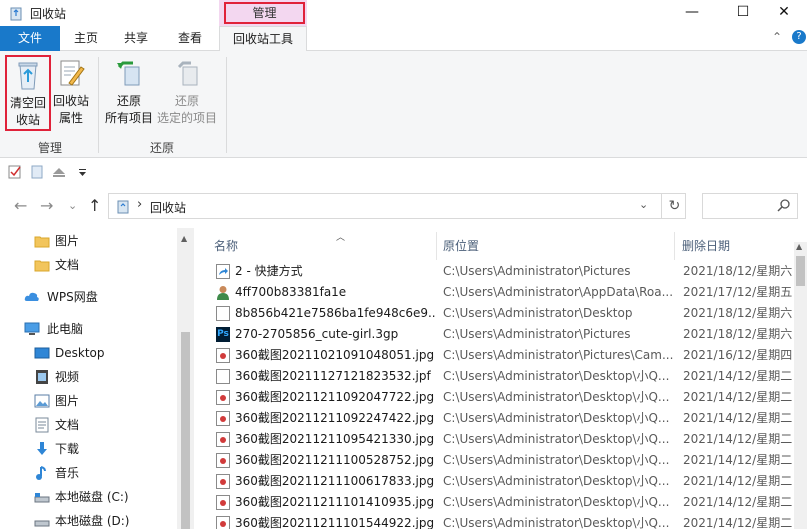 The height and width of the screenshot is (529, 807). I want to click on nav-scrollbar: ▲, so click(185, 378).